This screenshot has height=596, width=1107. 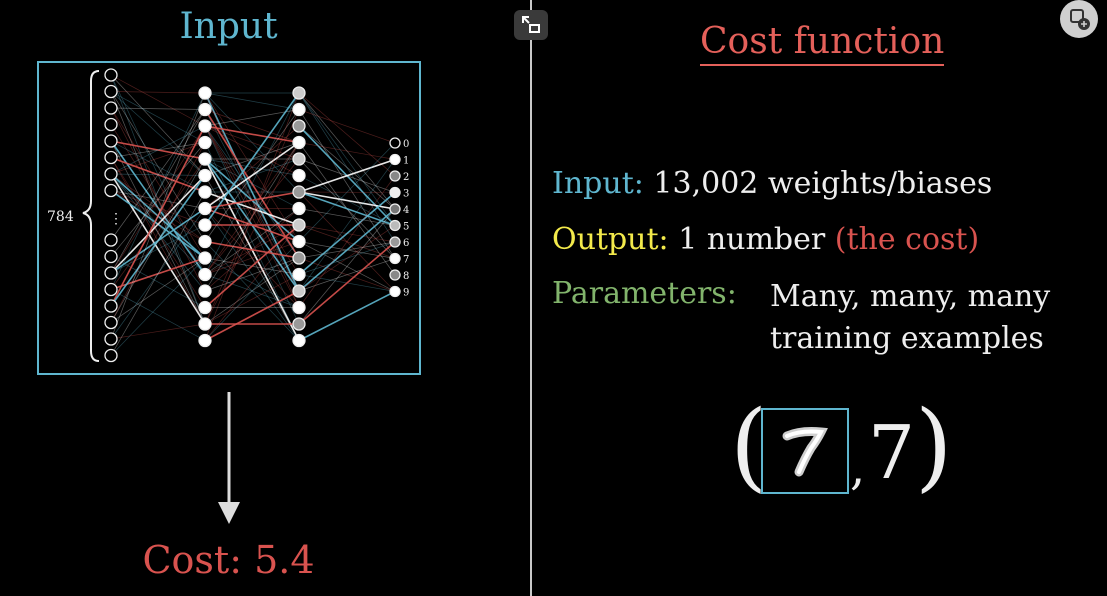 What do you see at coordinates (822, 44) in the screenshot?
I see `cost-function-title: Cost function` at bounding box center [822, 44].